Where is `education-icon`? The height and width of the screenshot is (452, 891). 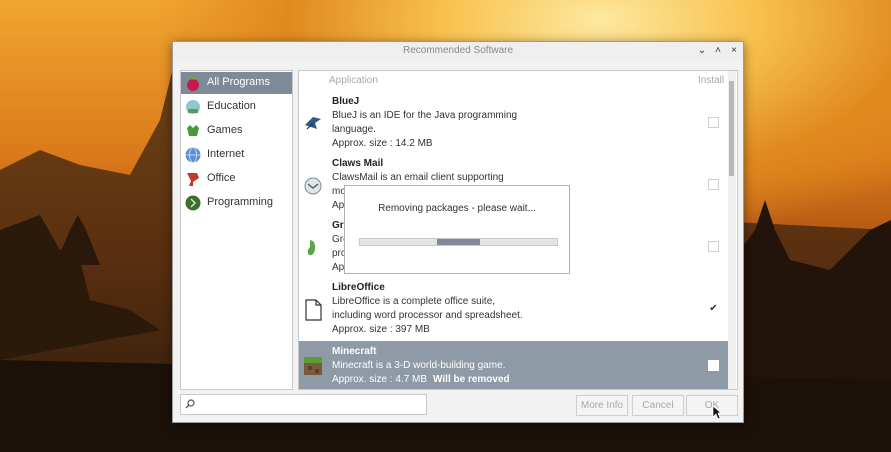
education-icon is located at coordinates (193, 107).